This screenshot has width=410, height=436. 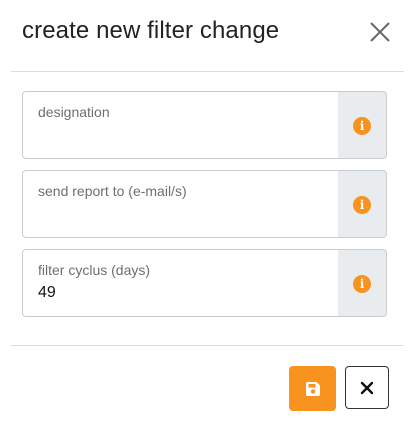 I want to click on designation-info-addon: i, so click(x=362, y=125).